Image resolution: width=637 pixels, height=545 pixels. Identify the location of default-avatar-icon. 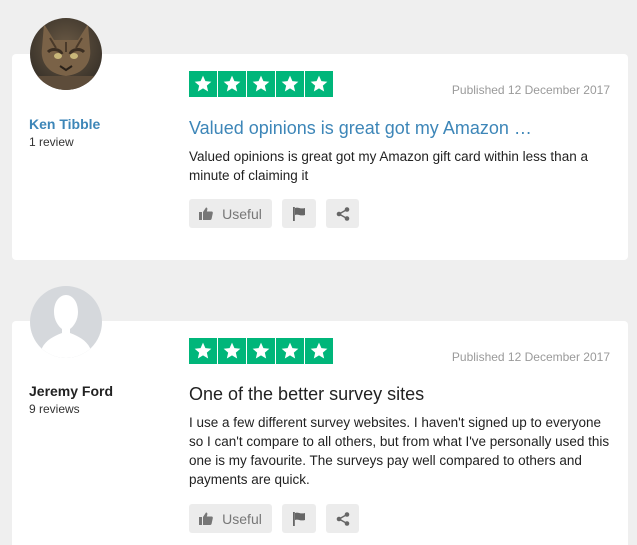
(66, 326).